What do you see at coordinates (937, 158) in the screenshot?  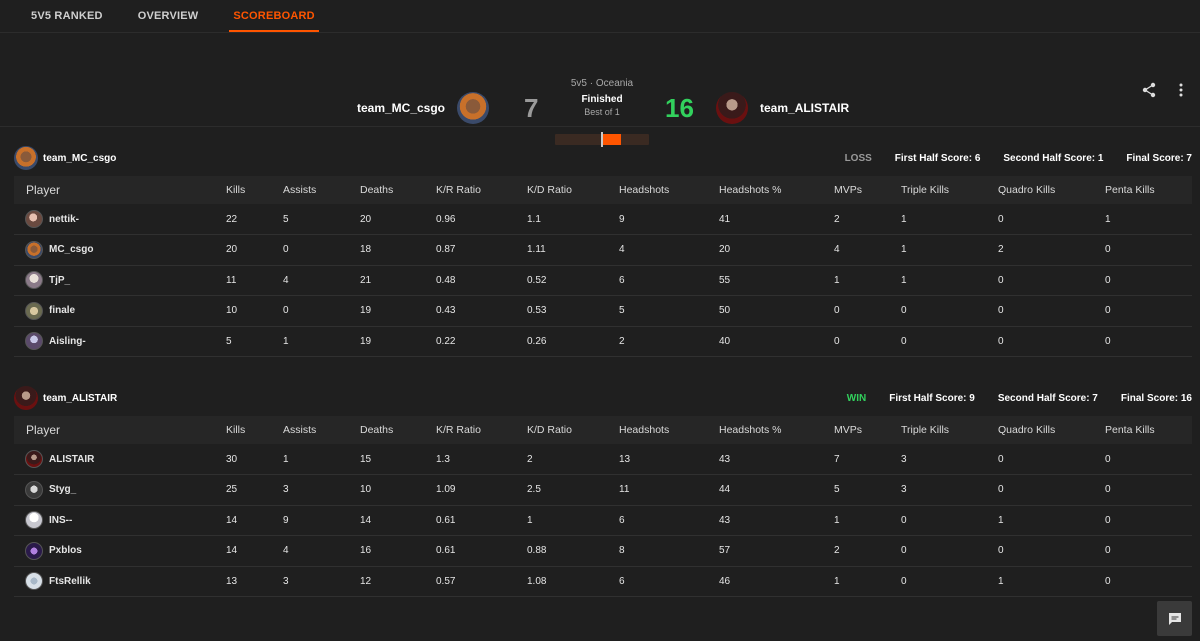 I see `first-half-score: First Half Score: 6` at bounding box center [937, 158].